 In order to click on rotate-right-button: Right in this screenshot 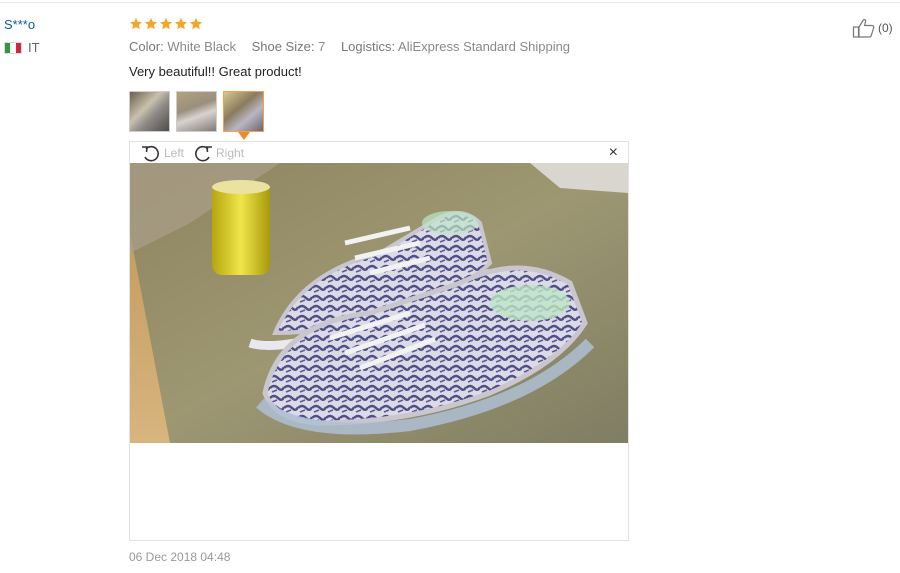, I will do `click(218, 153)`.